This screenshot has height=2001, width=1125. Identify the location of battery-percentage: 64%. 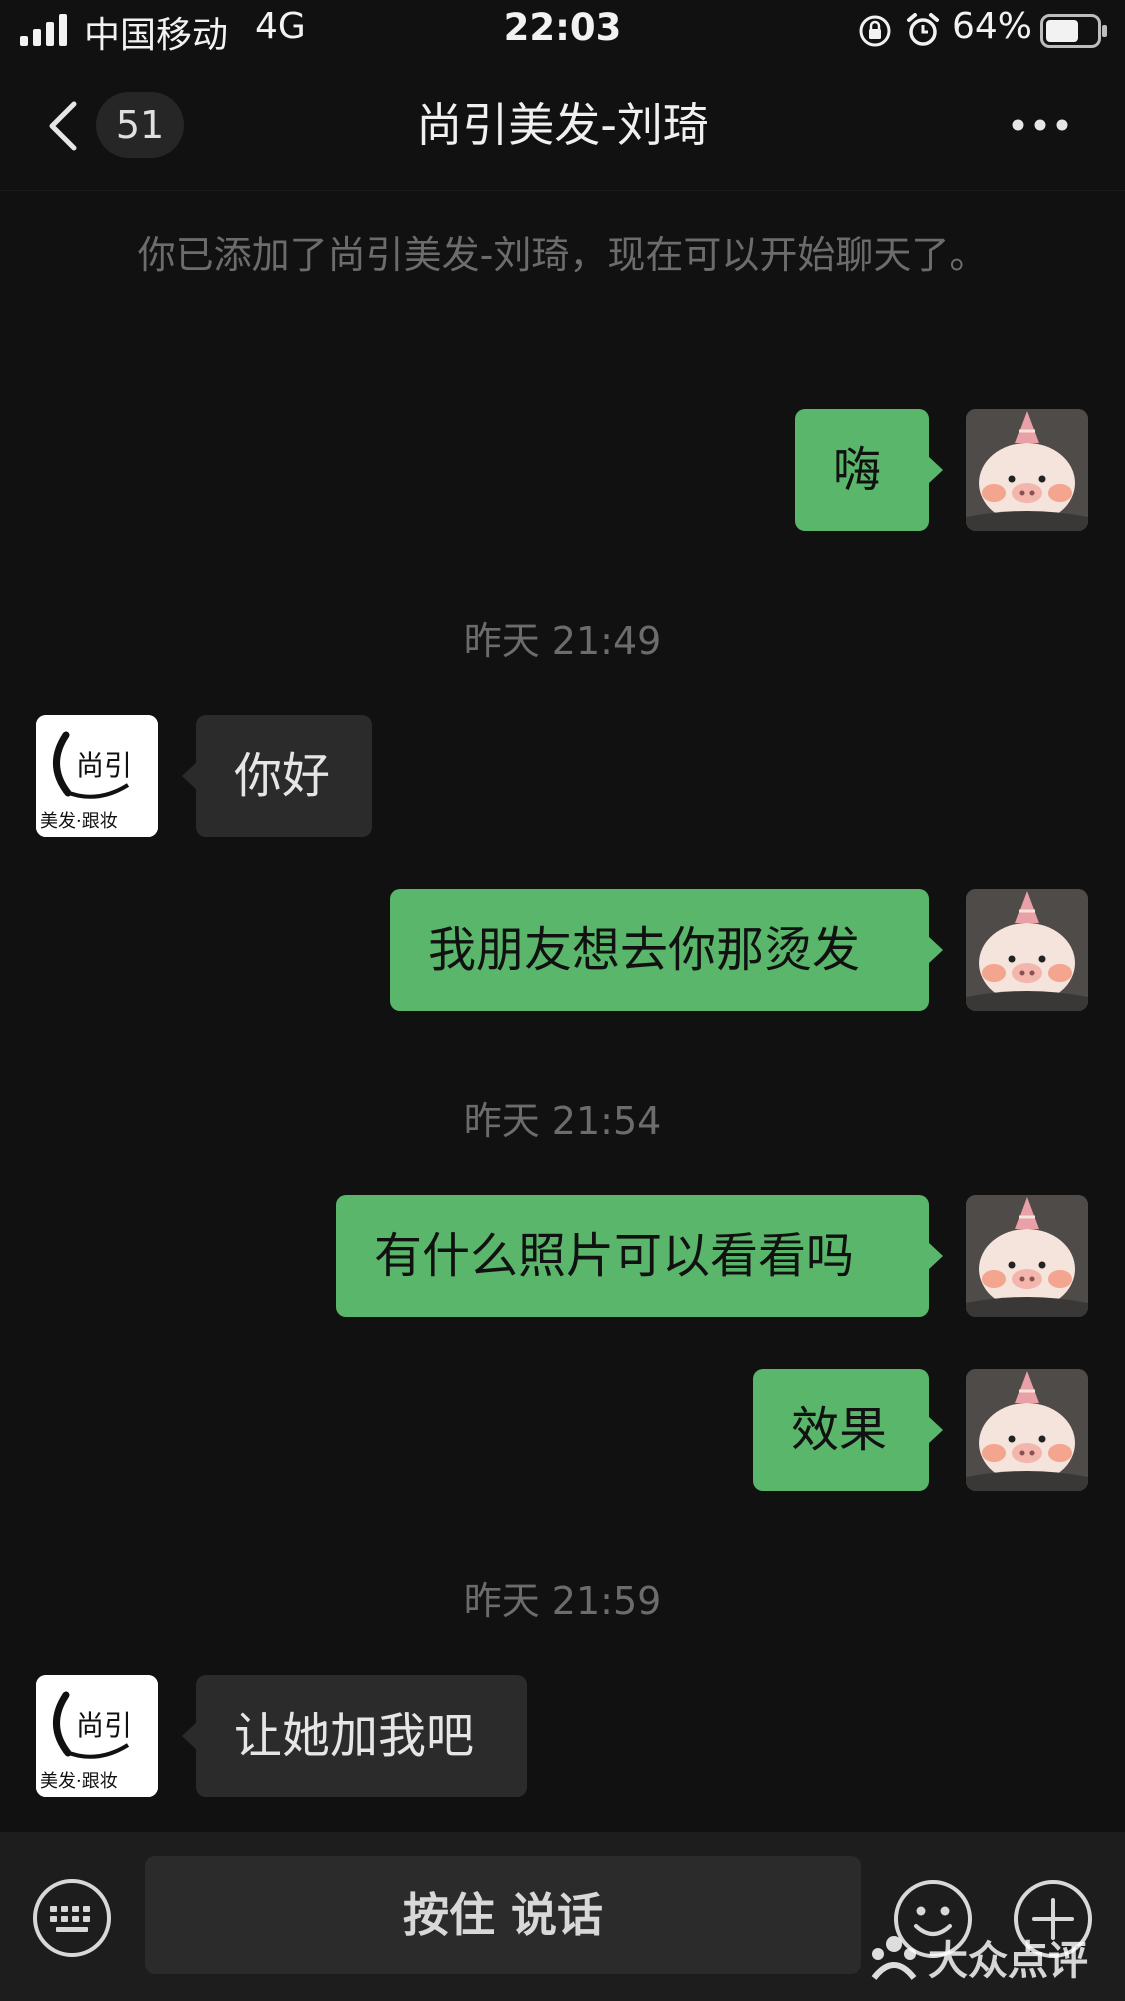
(992, 26).